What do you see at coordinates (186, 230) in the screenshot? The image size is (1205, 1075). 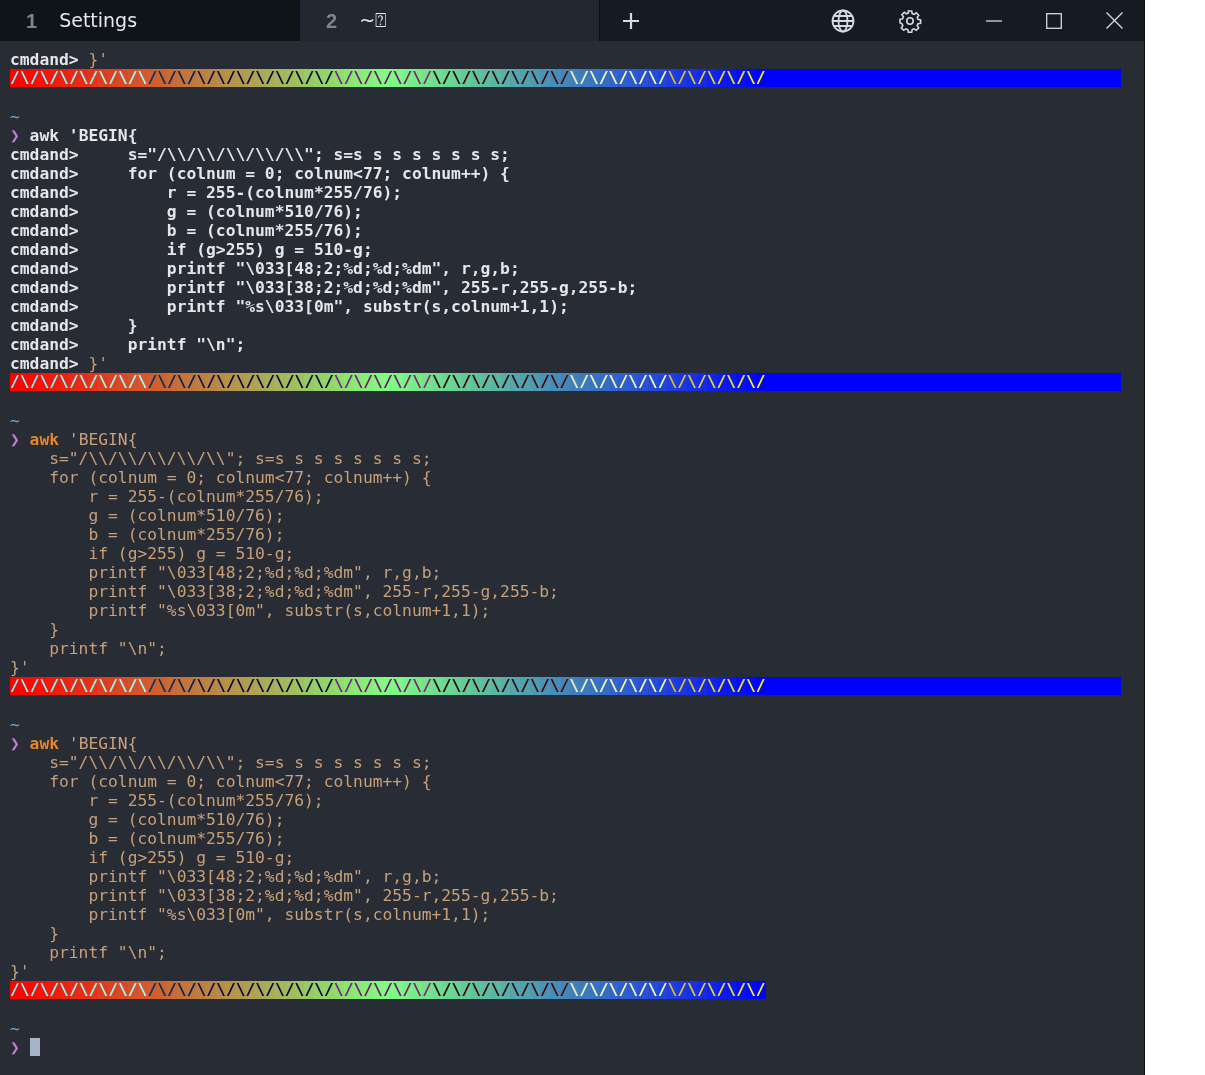 I see `terminal-line: cmdand> b = (colnum*255/76);` at bounding box center [186, 230].